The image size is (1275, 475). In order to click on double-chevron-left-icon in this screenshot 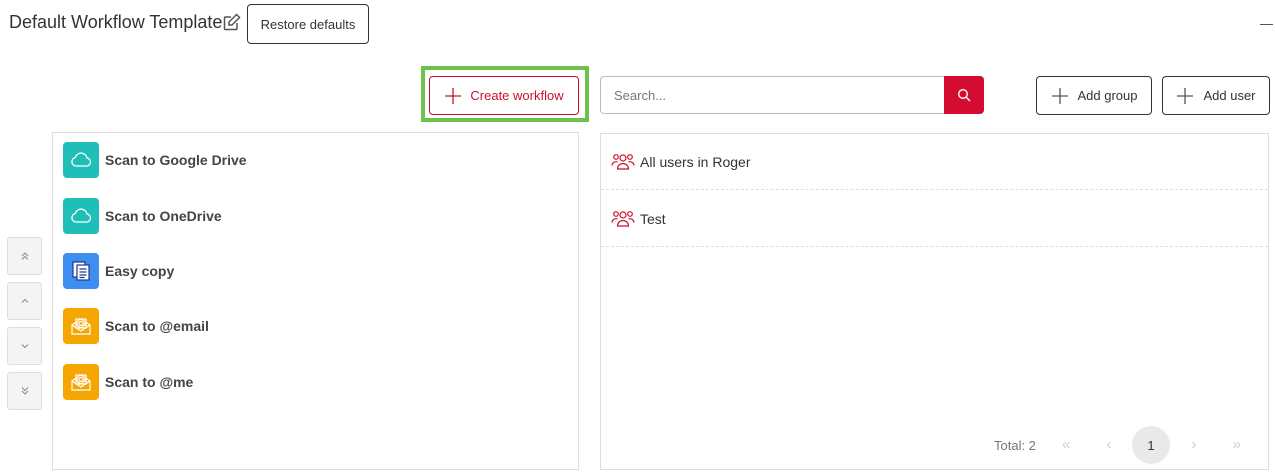, I will do `click(1066, 445)`.